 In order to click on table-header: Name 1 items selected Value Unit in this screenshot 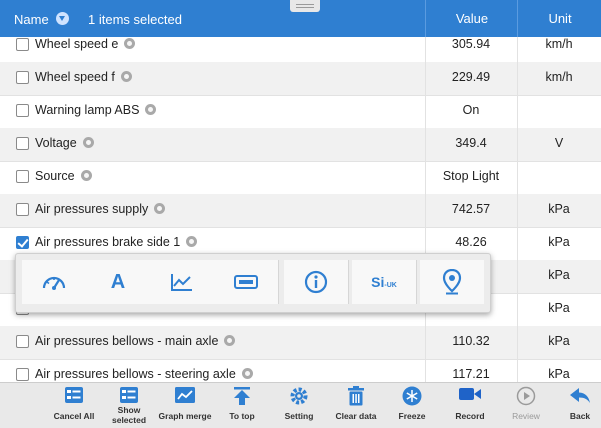, I will do `click(300, 18)`.